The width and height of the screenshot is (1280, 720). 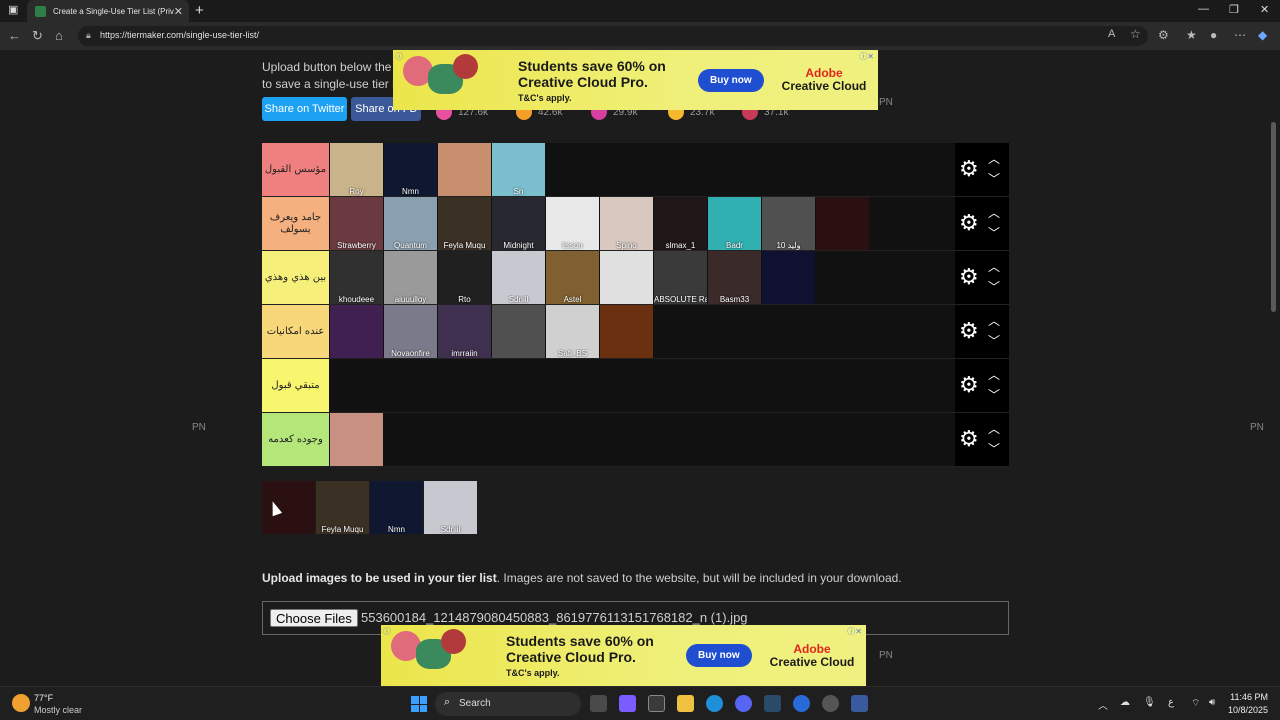 What do you see at coordinates (734, 277) in the screenshot?
I see `tier-item: Basm33` at bounding box center [734, 277].